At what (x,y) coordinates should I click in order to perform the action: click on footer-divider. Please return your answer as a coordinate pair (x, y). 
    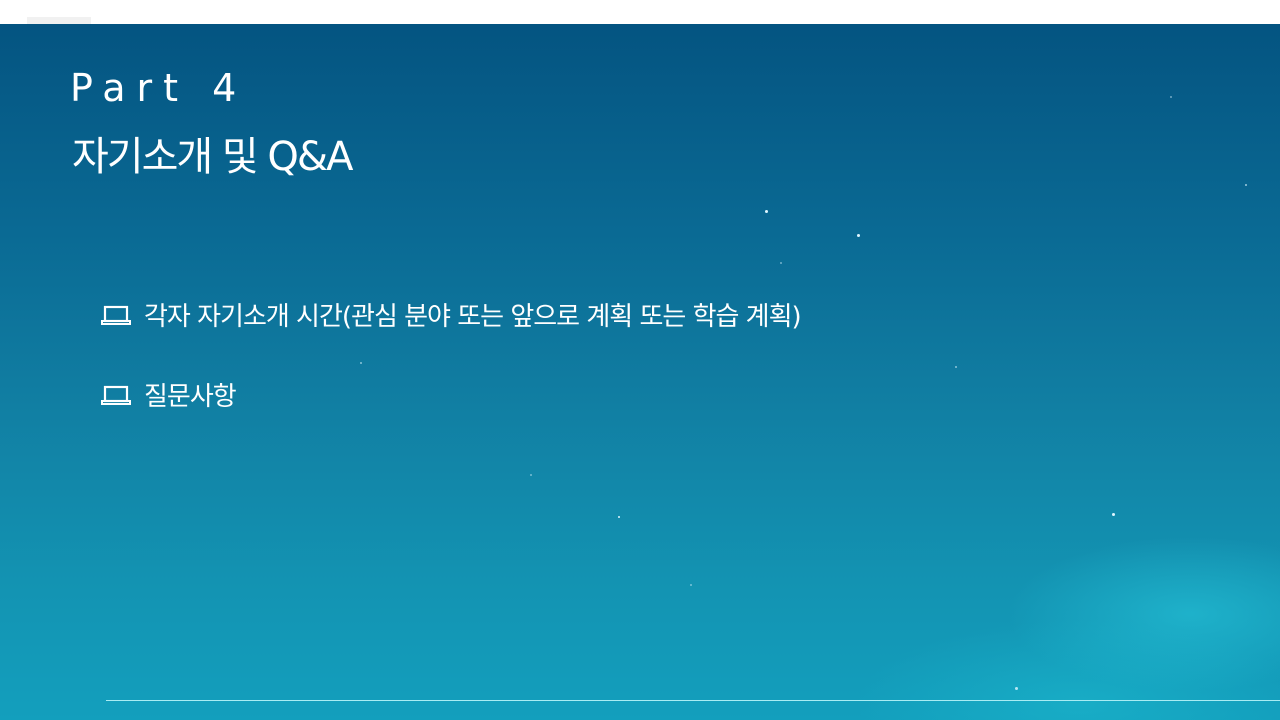
    Looking at the image, I should click on (693, 700).